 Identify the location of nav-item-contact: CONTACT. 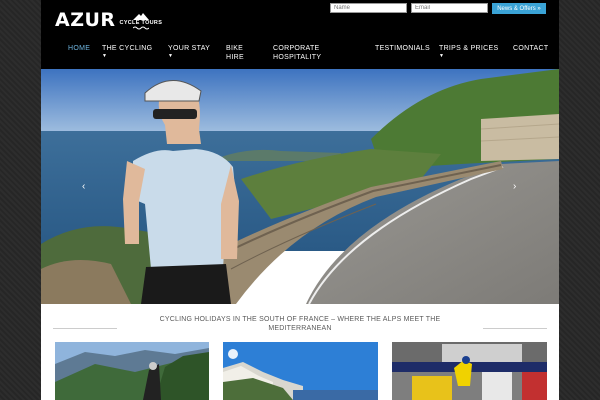
(530, 48).